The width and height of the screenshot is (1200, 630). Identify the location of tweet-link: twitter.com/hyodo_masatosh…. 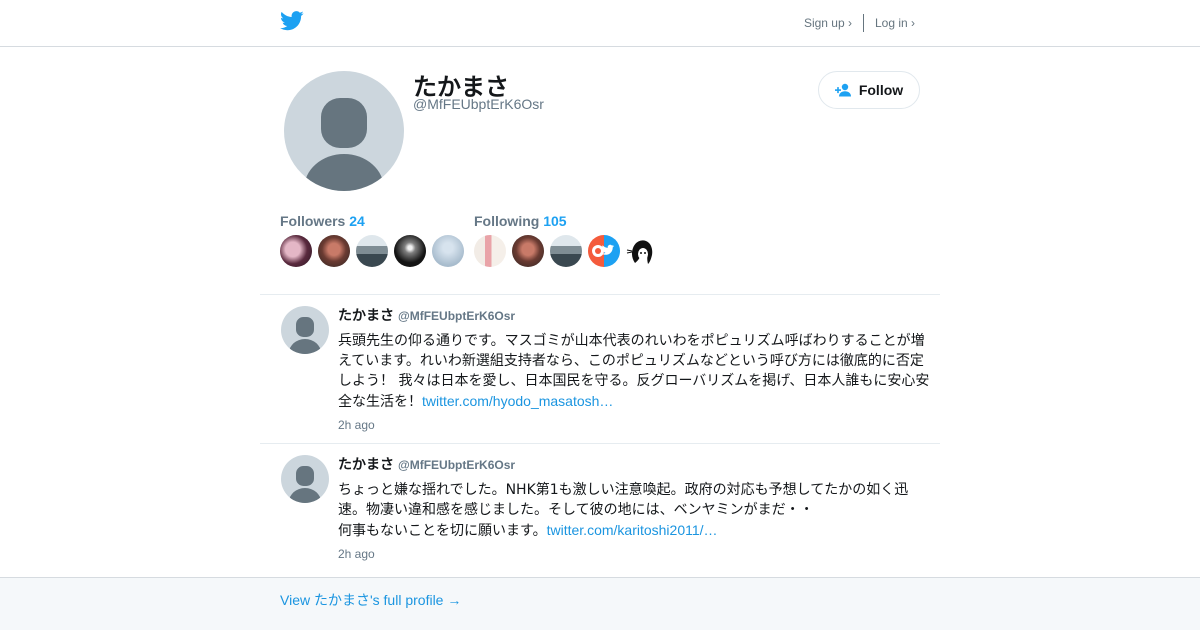
(517, 401).